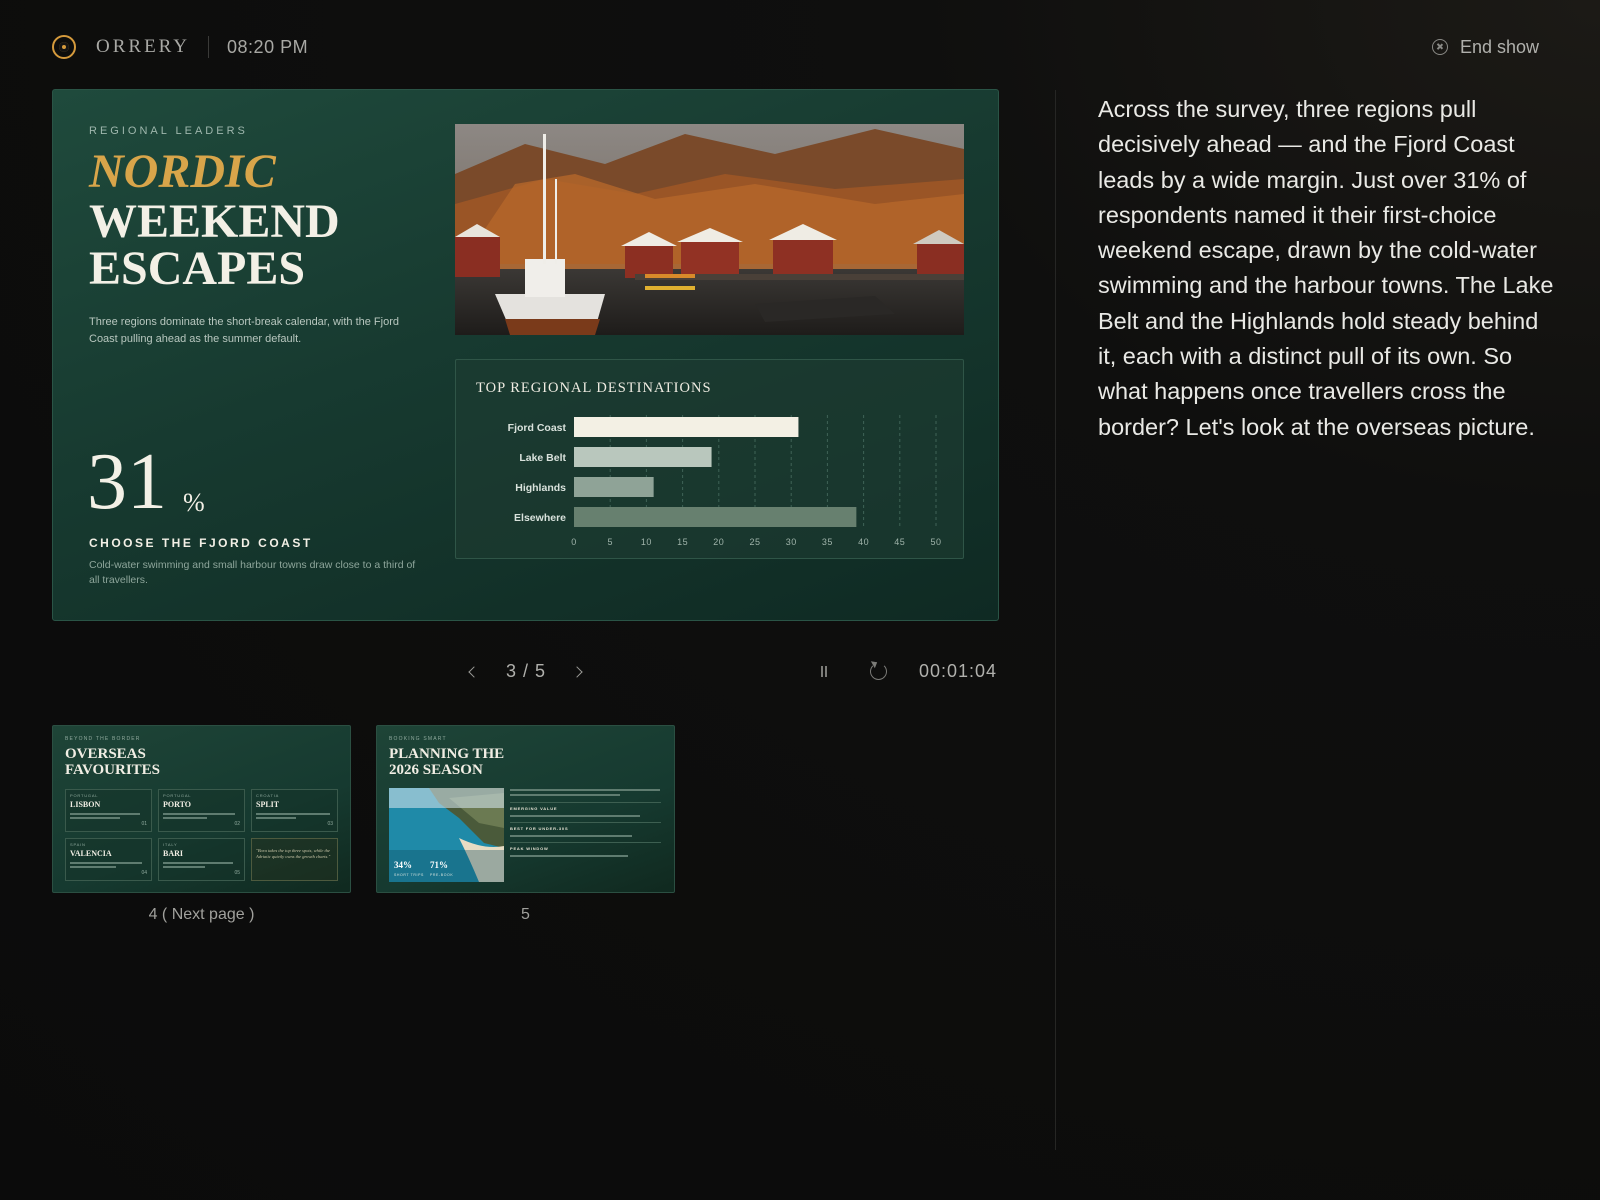 The width and height of the screenshot is (1600, 1200). I want to click on clock: 08:20 PM, so click(268, 46).